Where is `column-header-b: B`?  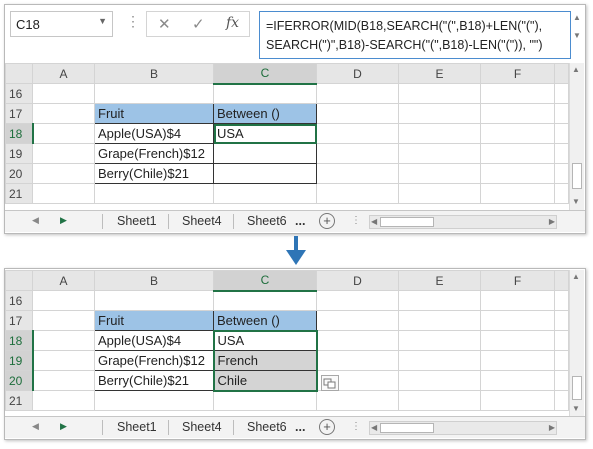 column-header-b: B is located at coordinates (154, 280).